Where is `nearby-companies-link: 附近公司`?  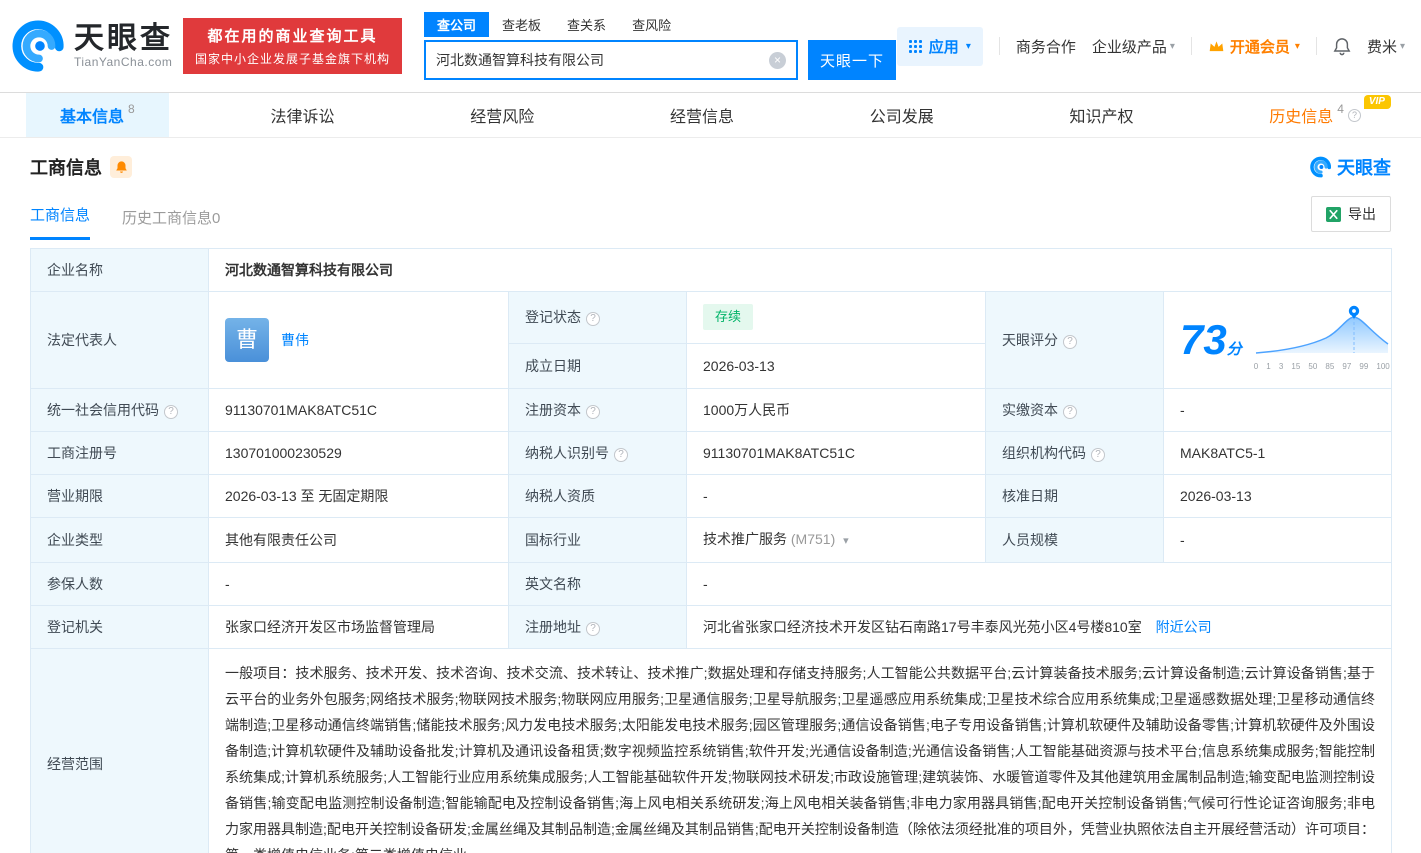
nearby-companies-link: 附近公司 is located at coordinates (1184, 627).